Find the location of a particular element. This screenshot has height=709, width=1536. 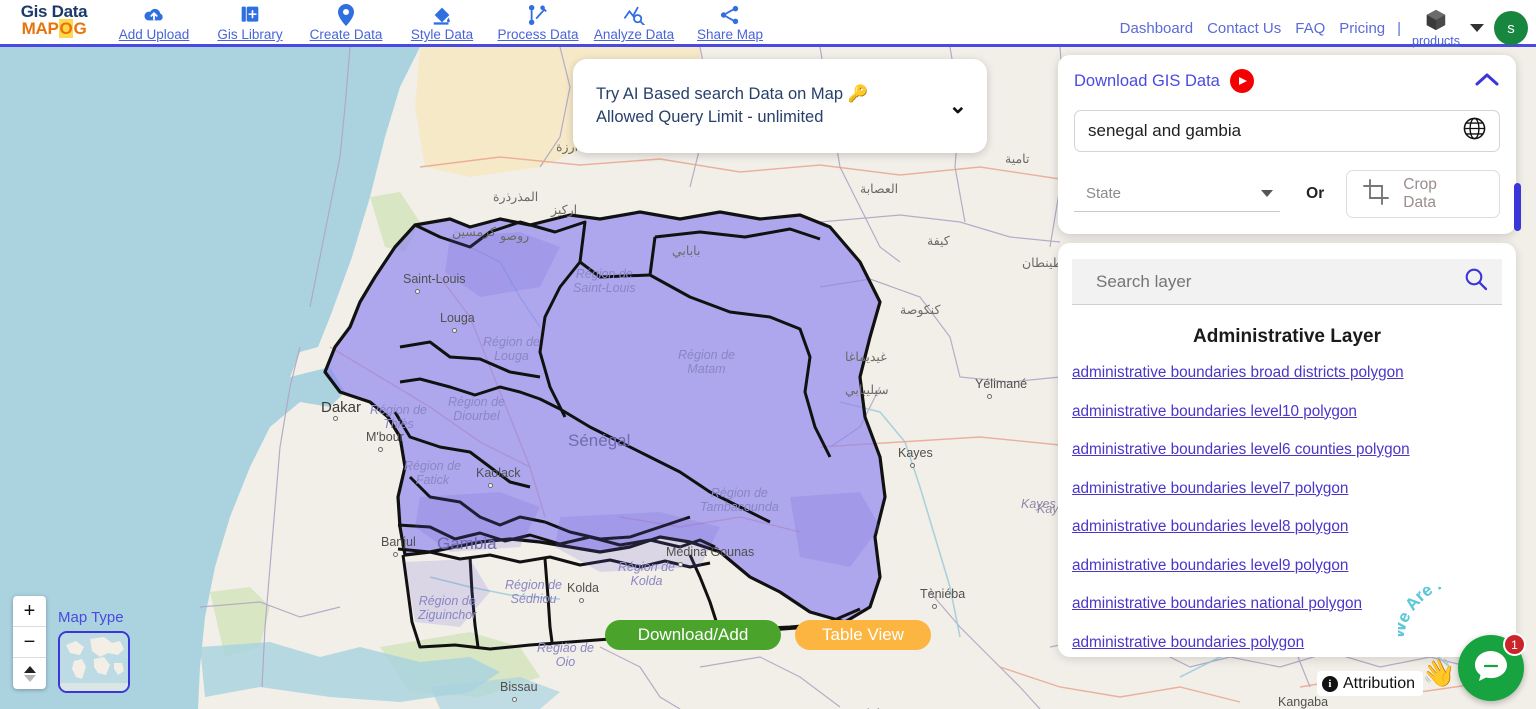

layer-link: administrative boundaries polygon is located at coordinates (1287, 643).